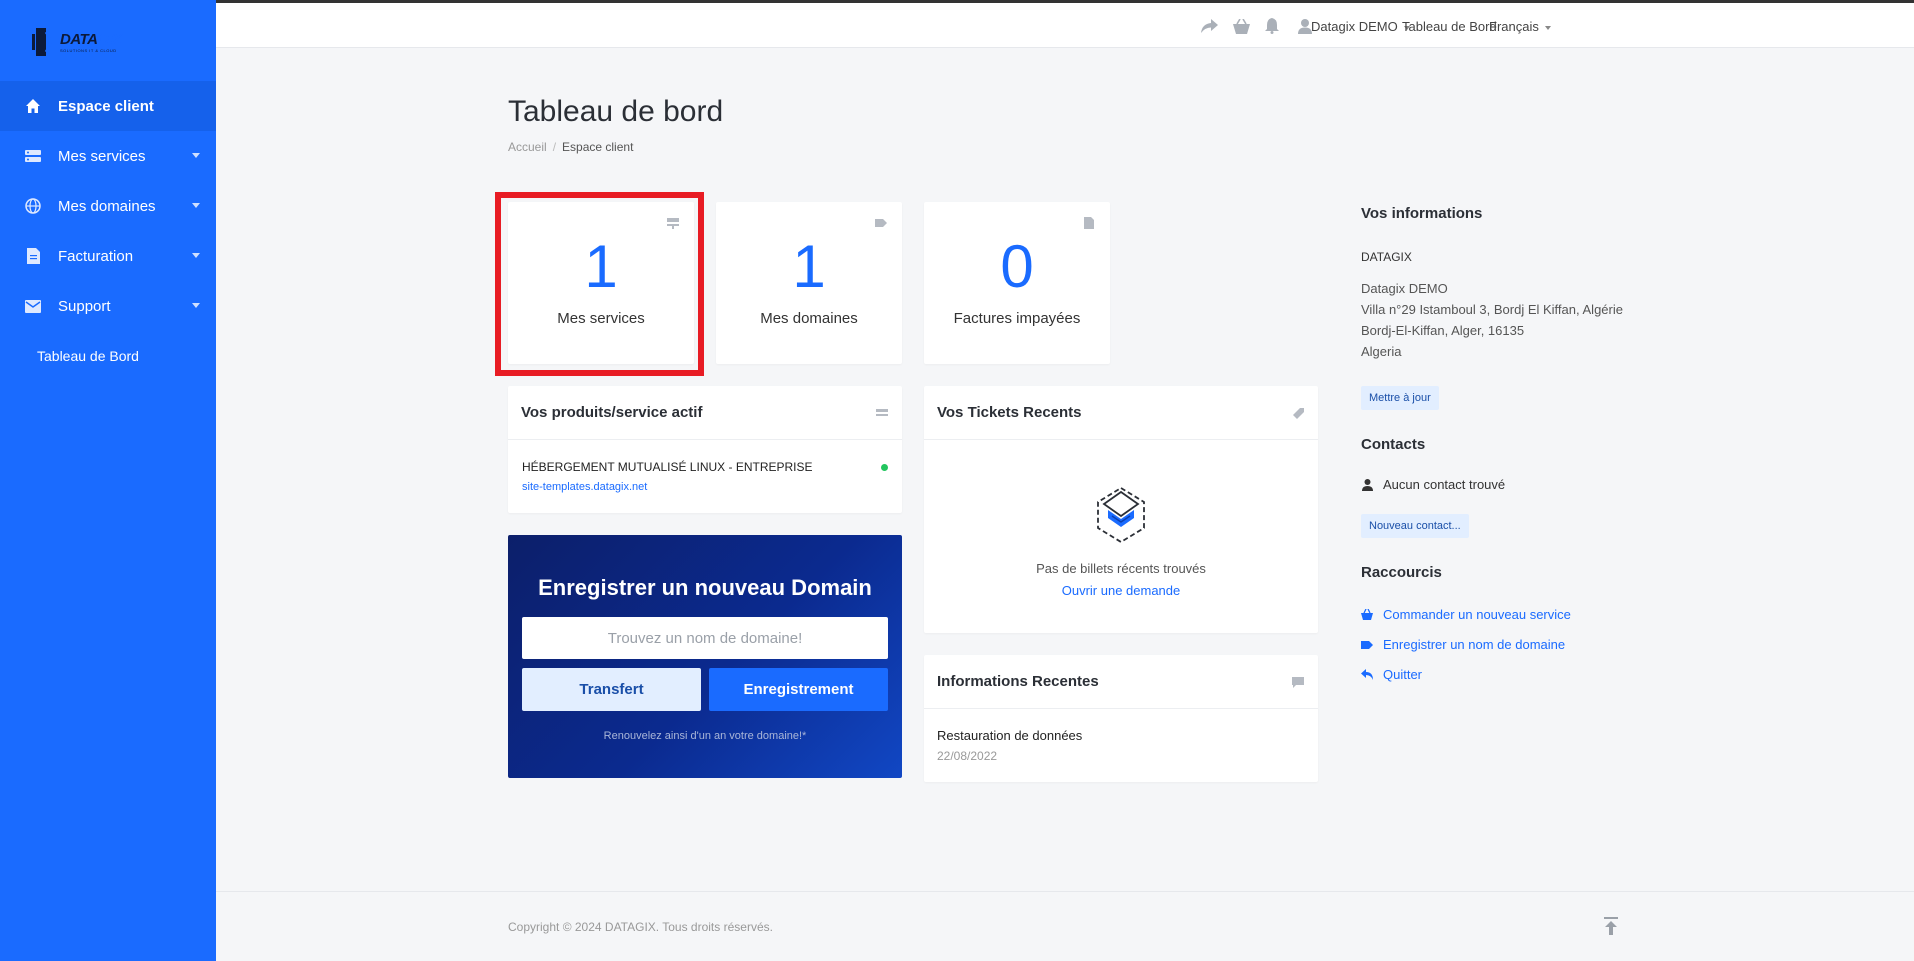  Describe the element at coordinates (1017, 318) in the screenshot. I see `tile-label: Factures impayées` at that location.